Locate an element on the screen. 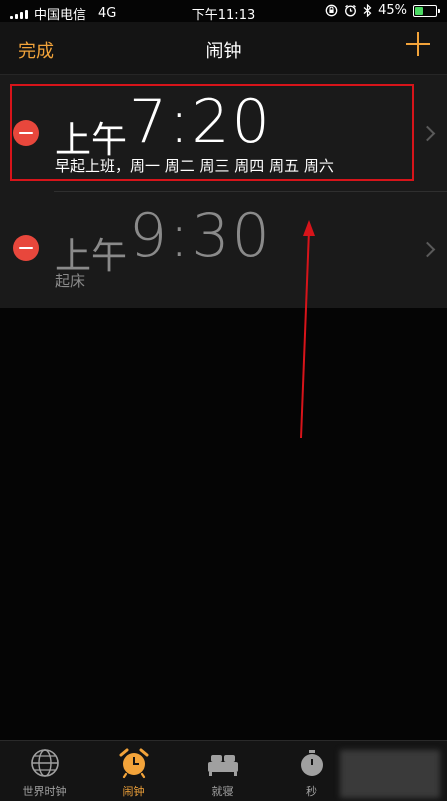  nav-bar: 完成 闹钟 is located at coordinates (223, 48).